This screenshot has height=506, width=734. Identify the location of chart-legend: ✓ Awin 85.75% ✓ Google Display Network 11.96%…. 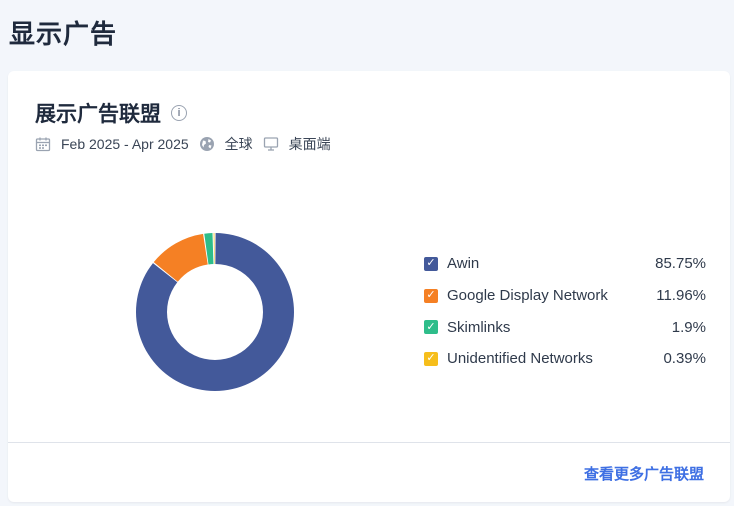
(565, 311).